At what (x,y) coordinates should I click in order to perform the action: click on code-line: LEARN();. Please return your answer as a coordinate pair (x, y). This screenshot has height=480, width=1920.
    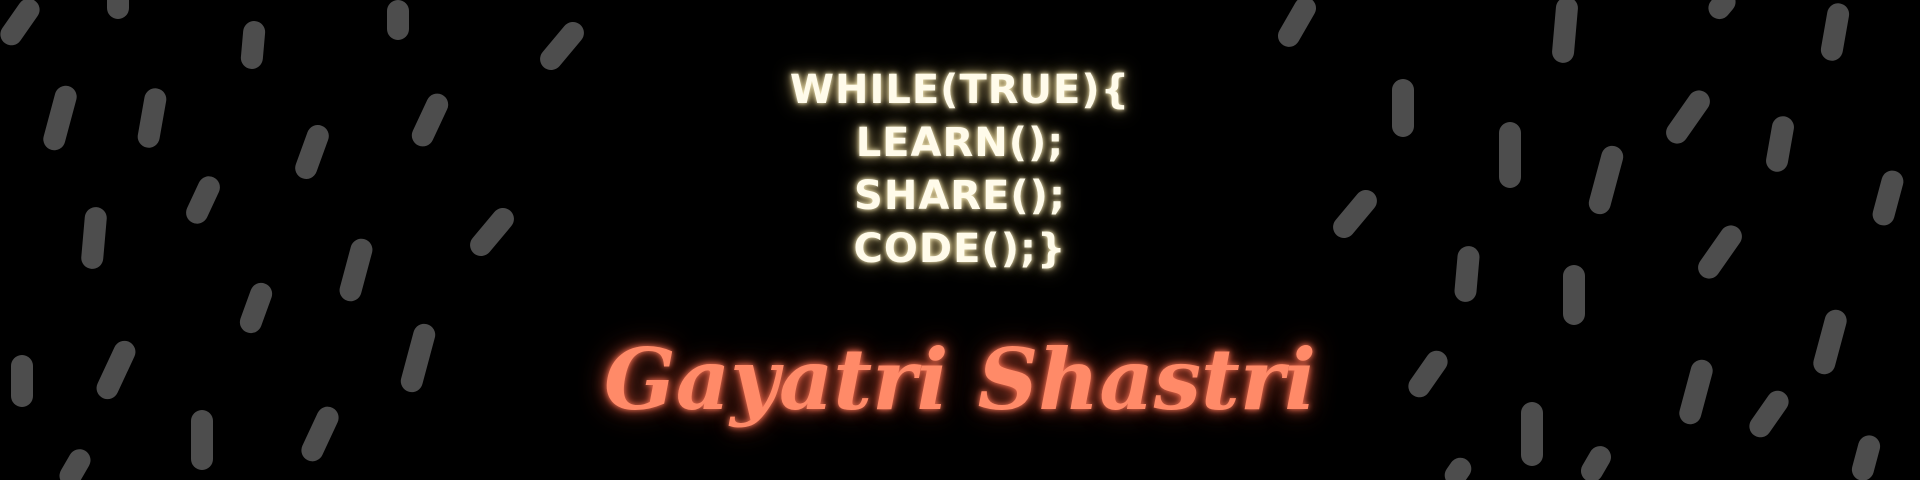
    Looking at the image, I should click on (960, 143).